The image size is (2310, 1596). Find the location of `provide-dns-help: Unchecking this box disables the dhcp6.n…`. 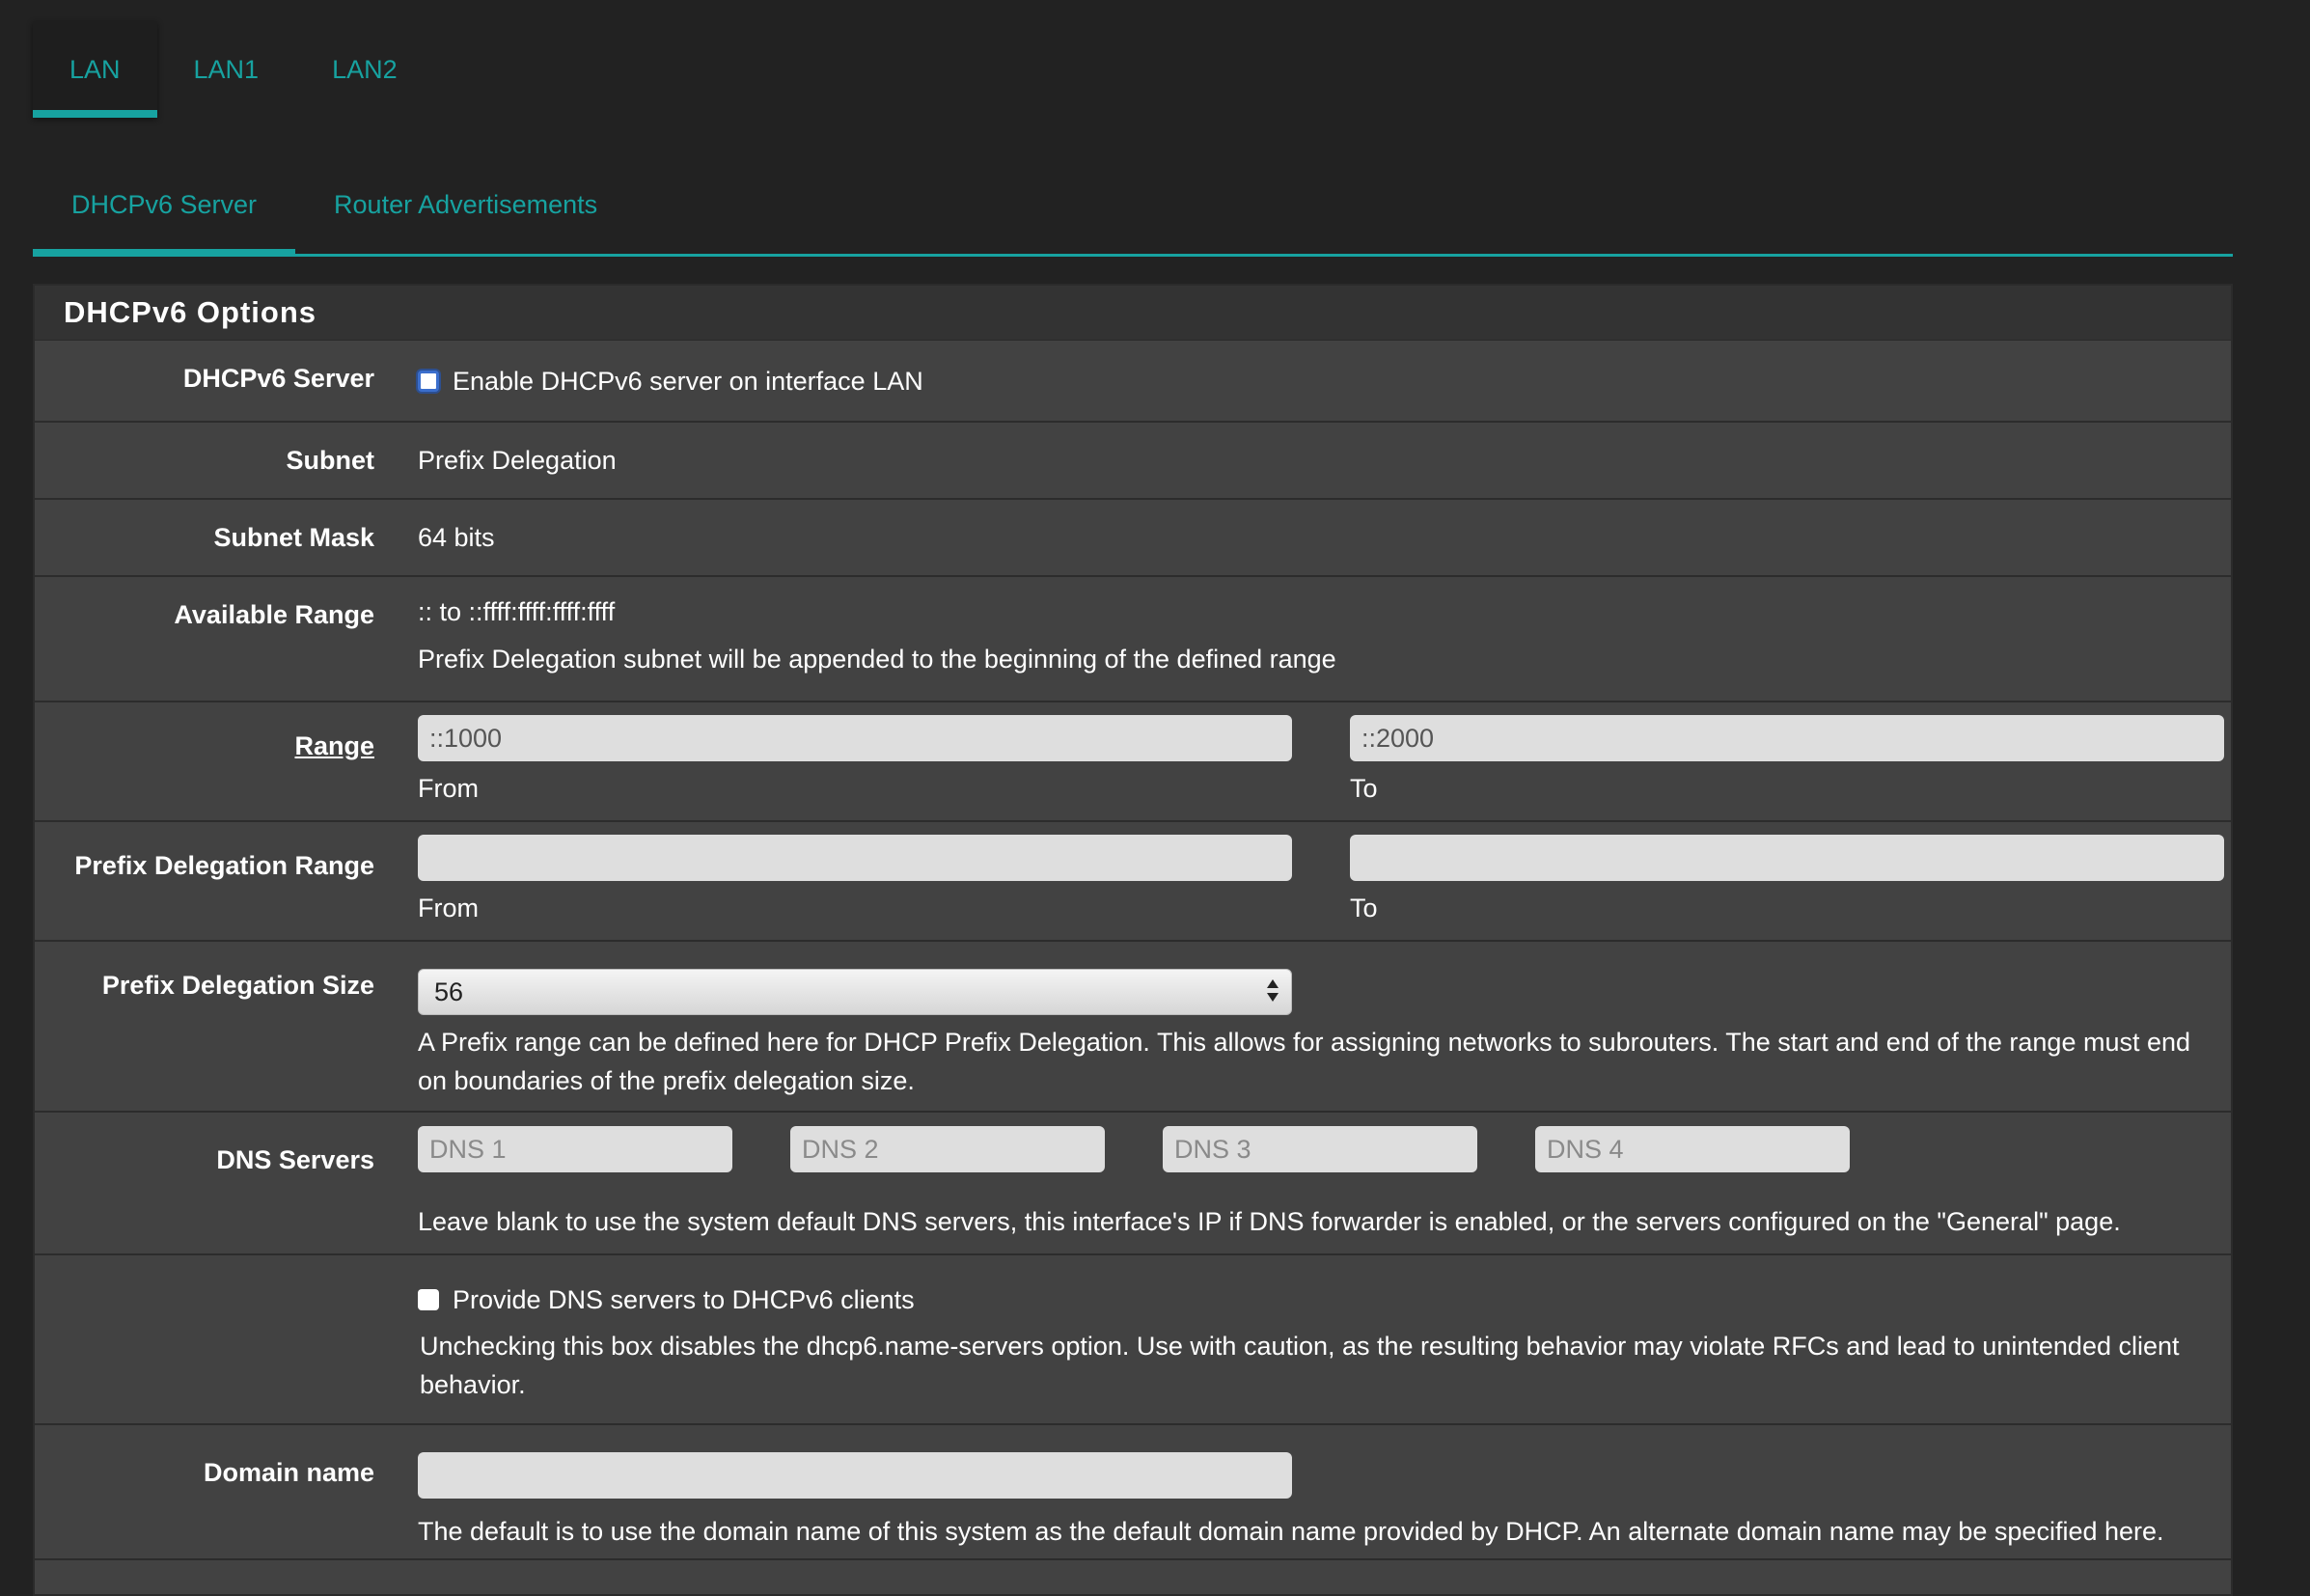

provide-dns-help: Unchecking this box disables the dhcp6.n… is located at coordinates (1300, 1365).